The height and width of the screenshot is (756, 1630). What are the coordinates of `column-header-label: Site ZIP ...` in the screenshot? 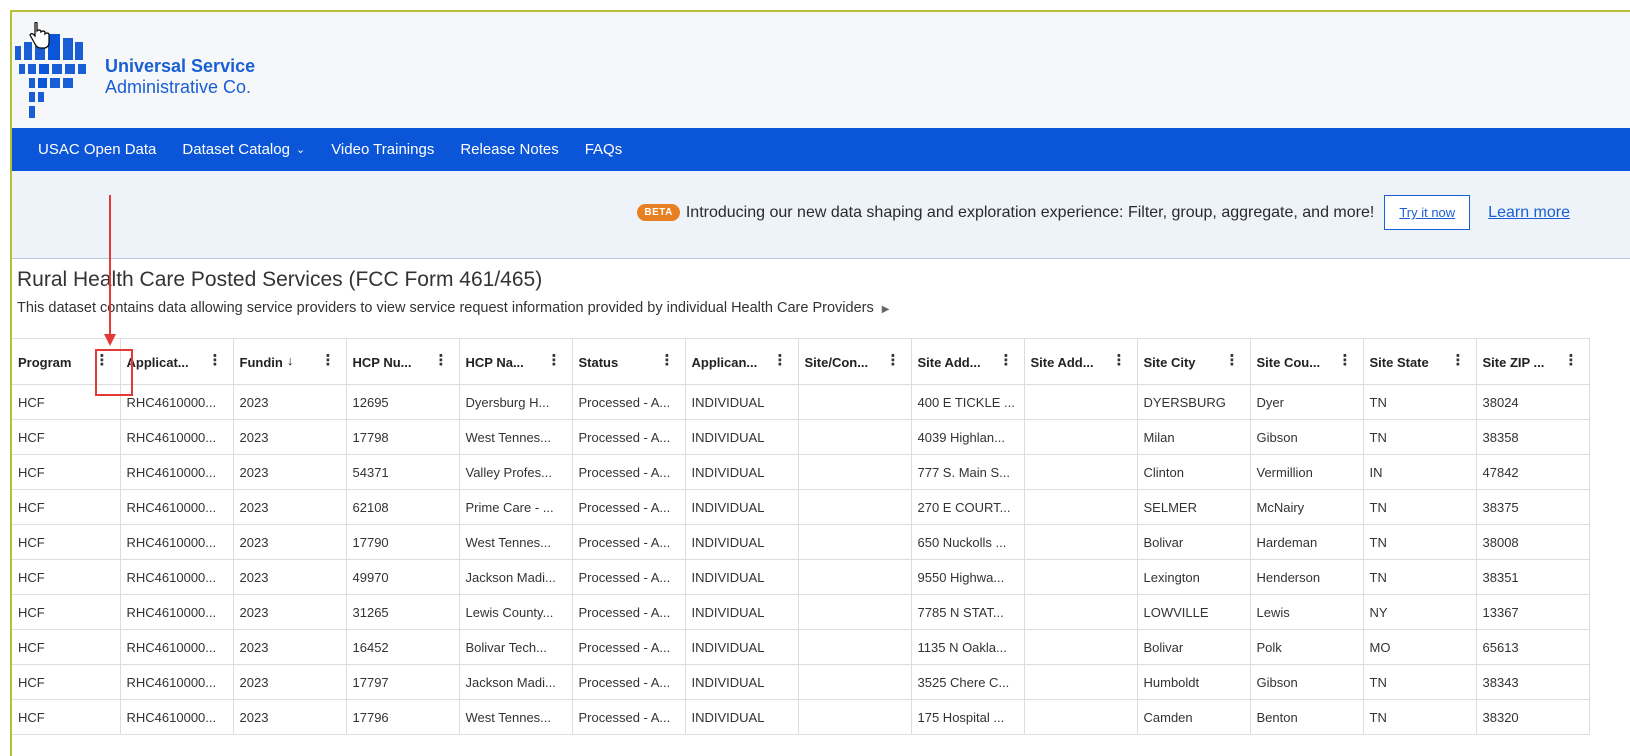 It's located at (1513, 362).